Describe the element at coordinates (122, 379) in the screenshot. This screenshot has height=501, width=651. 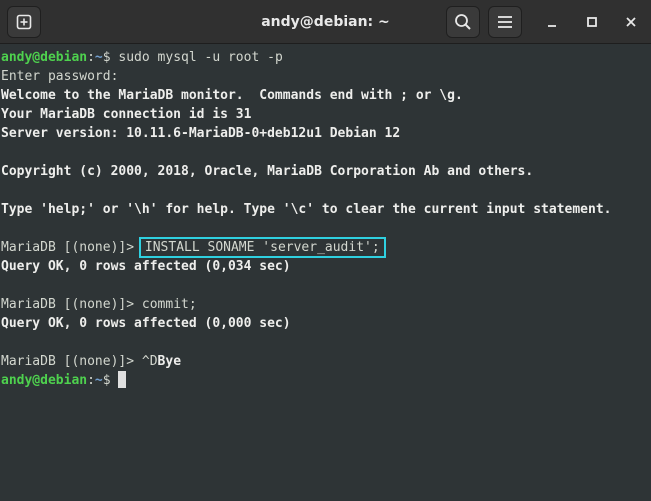
I see `text-cursor` at that location.